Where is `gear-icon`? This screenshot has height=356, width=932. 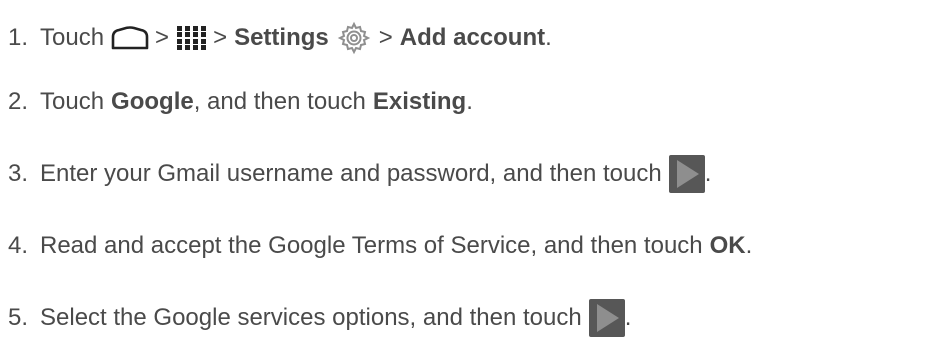
gear-icon is located at coordinates (354, 38).